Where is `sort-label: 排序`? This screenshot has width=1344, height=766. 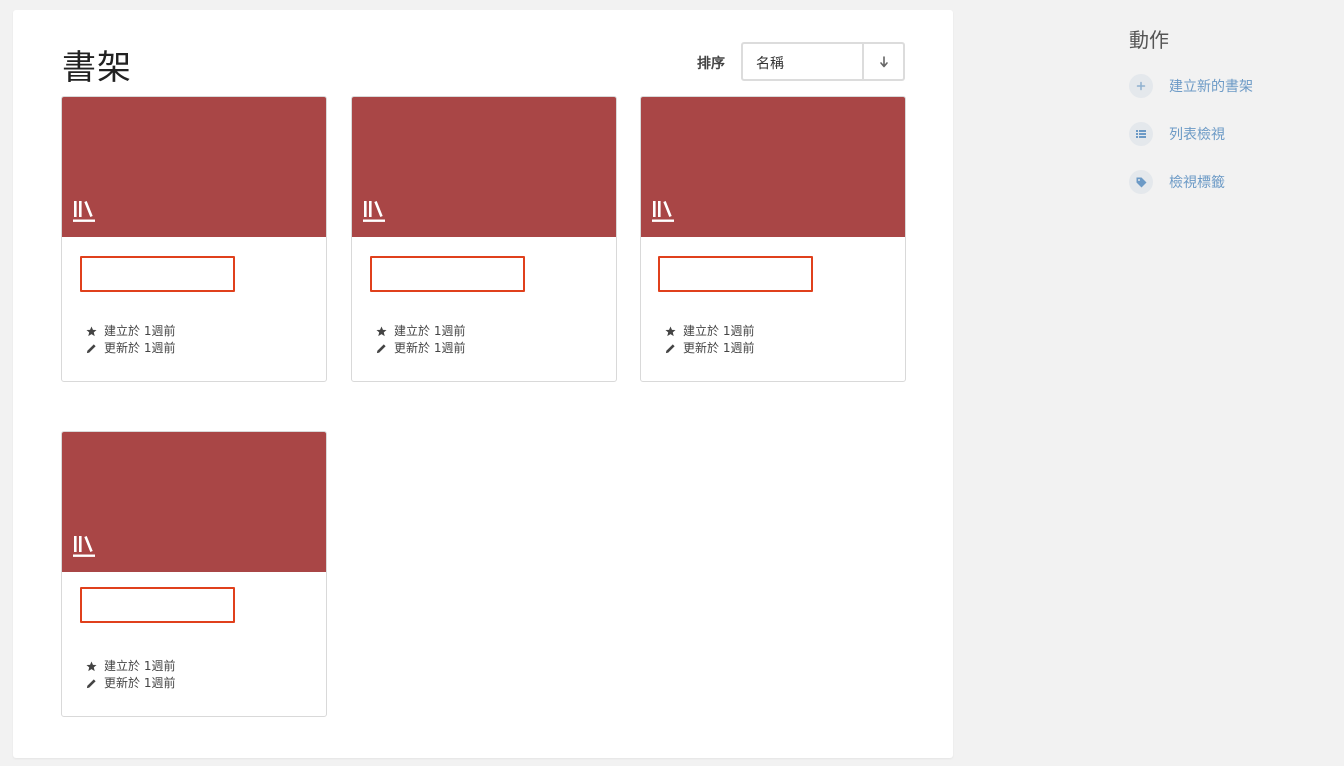
sort-label: 排序 is located at coordinates (711, 64).